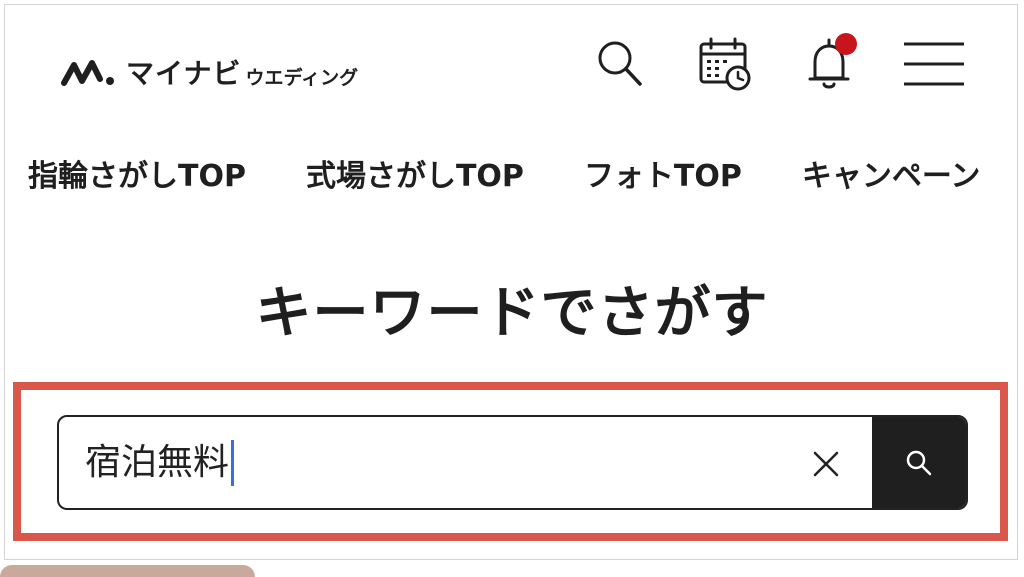 The width and height of the screenshot is (1024, 577). Describe the element at coordinates (302, 77) in the screenshot. I see `logo-subtext: ウエディング` at that location.